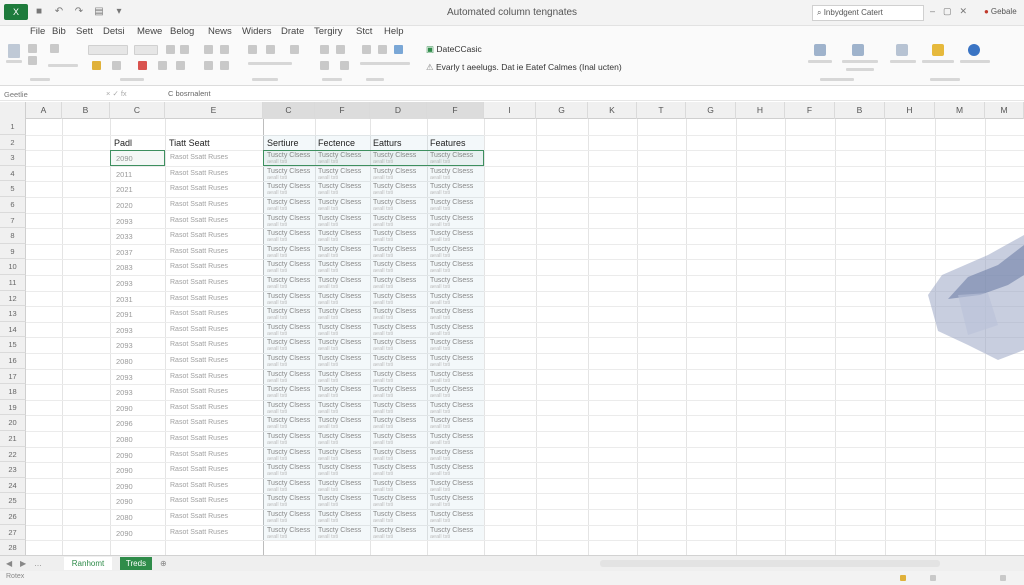 Image resolution: width=1024 pixels, height=585 pixels. I want to click on row-header: 24, so click(13, 485).